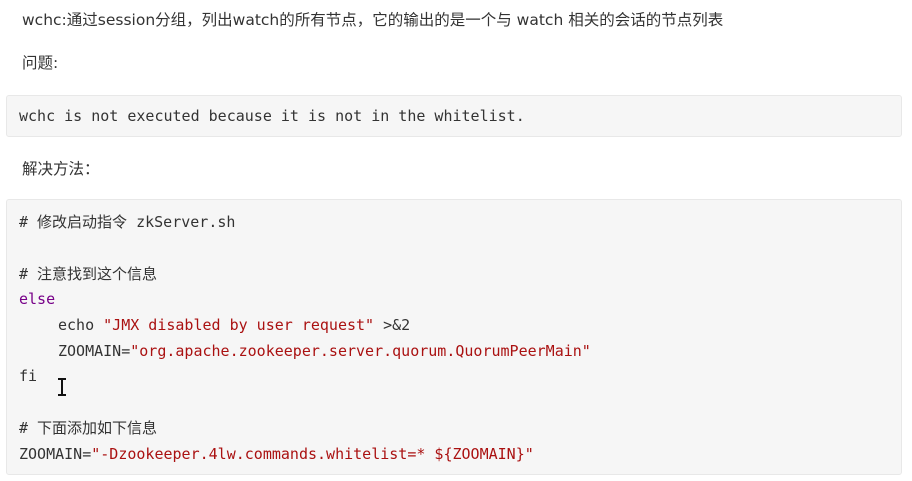 This screenshot has width=912, height=481. I want to click on keyword-fi: fi, so click(28, 376).